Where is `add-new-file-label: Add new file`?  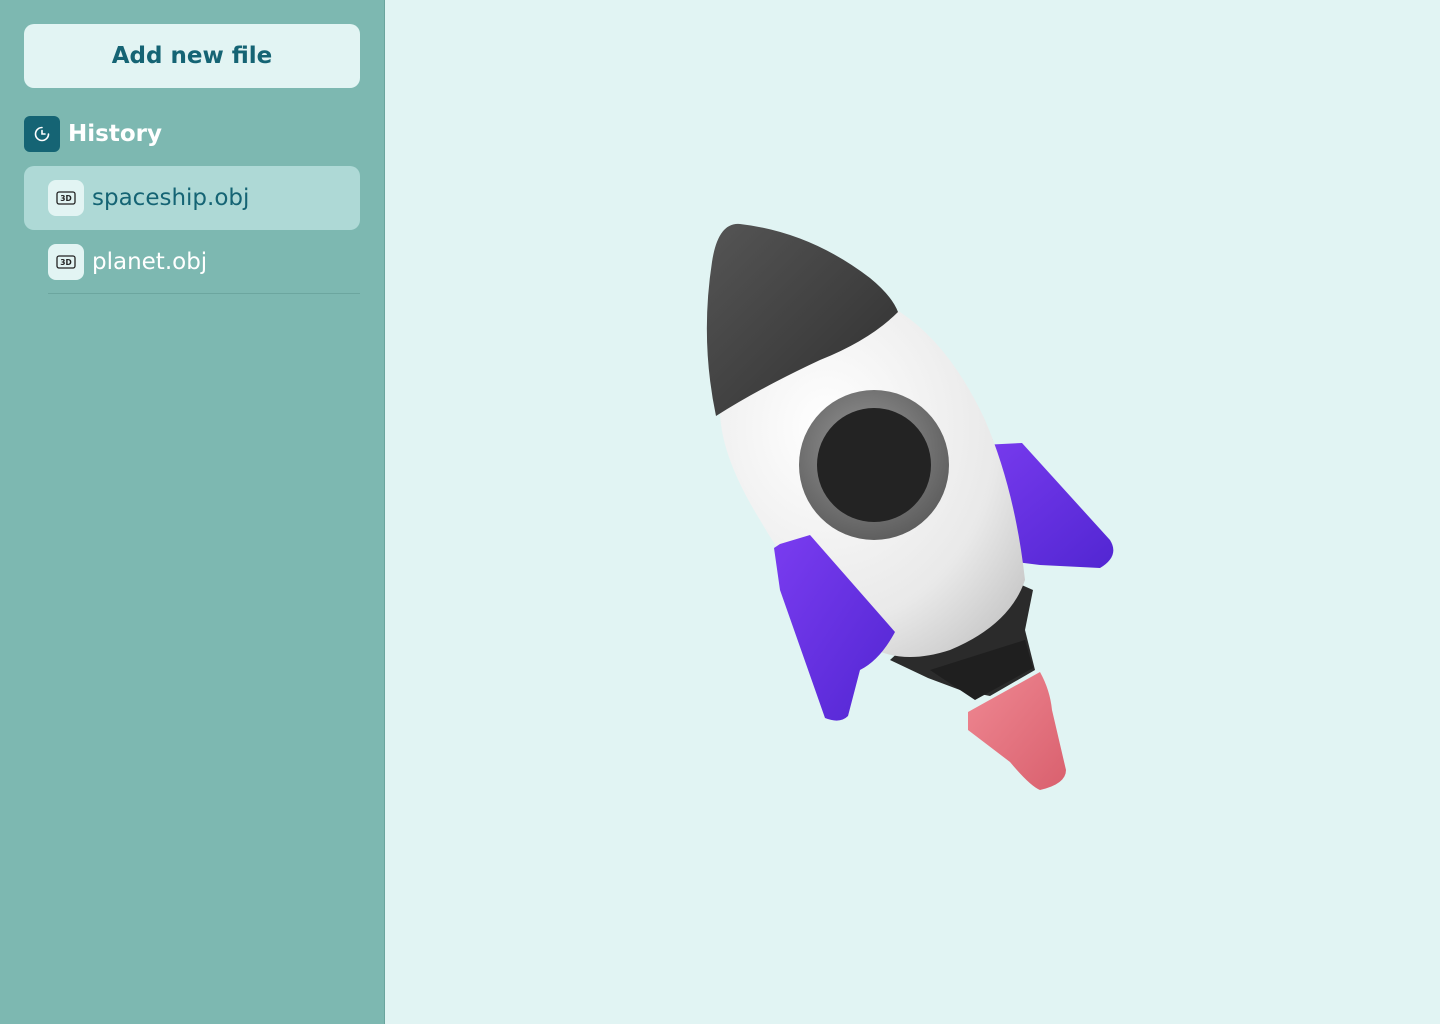 add-new-file-label: Add new file is located at coordinates (192, 56).